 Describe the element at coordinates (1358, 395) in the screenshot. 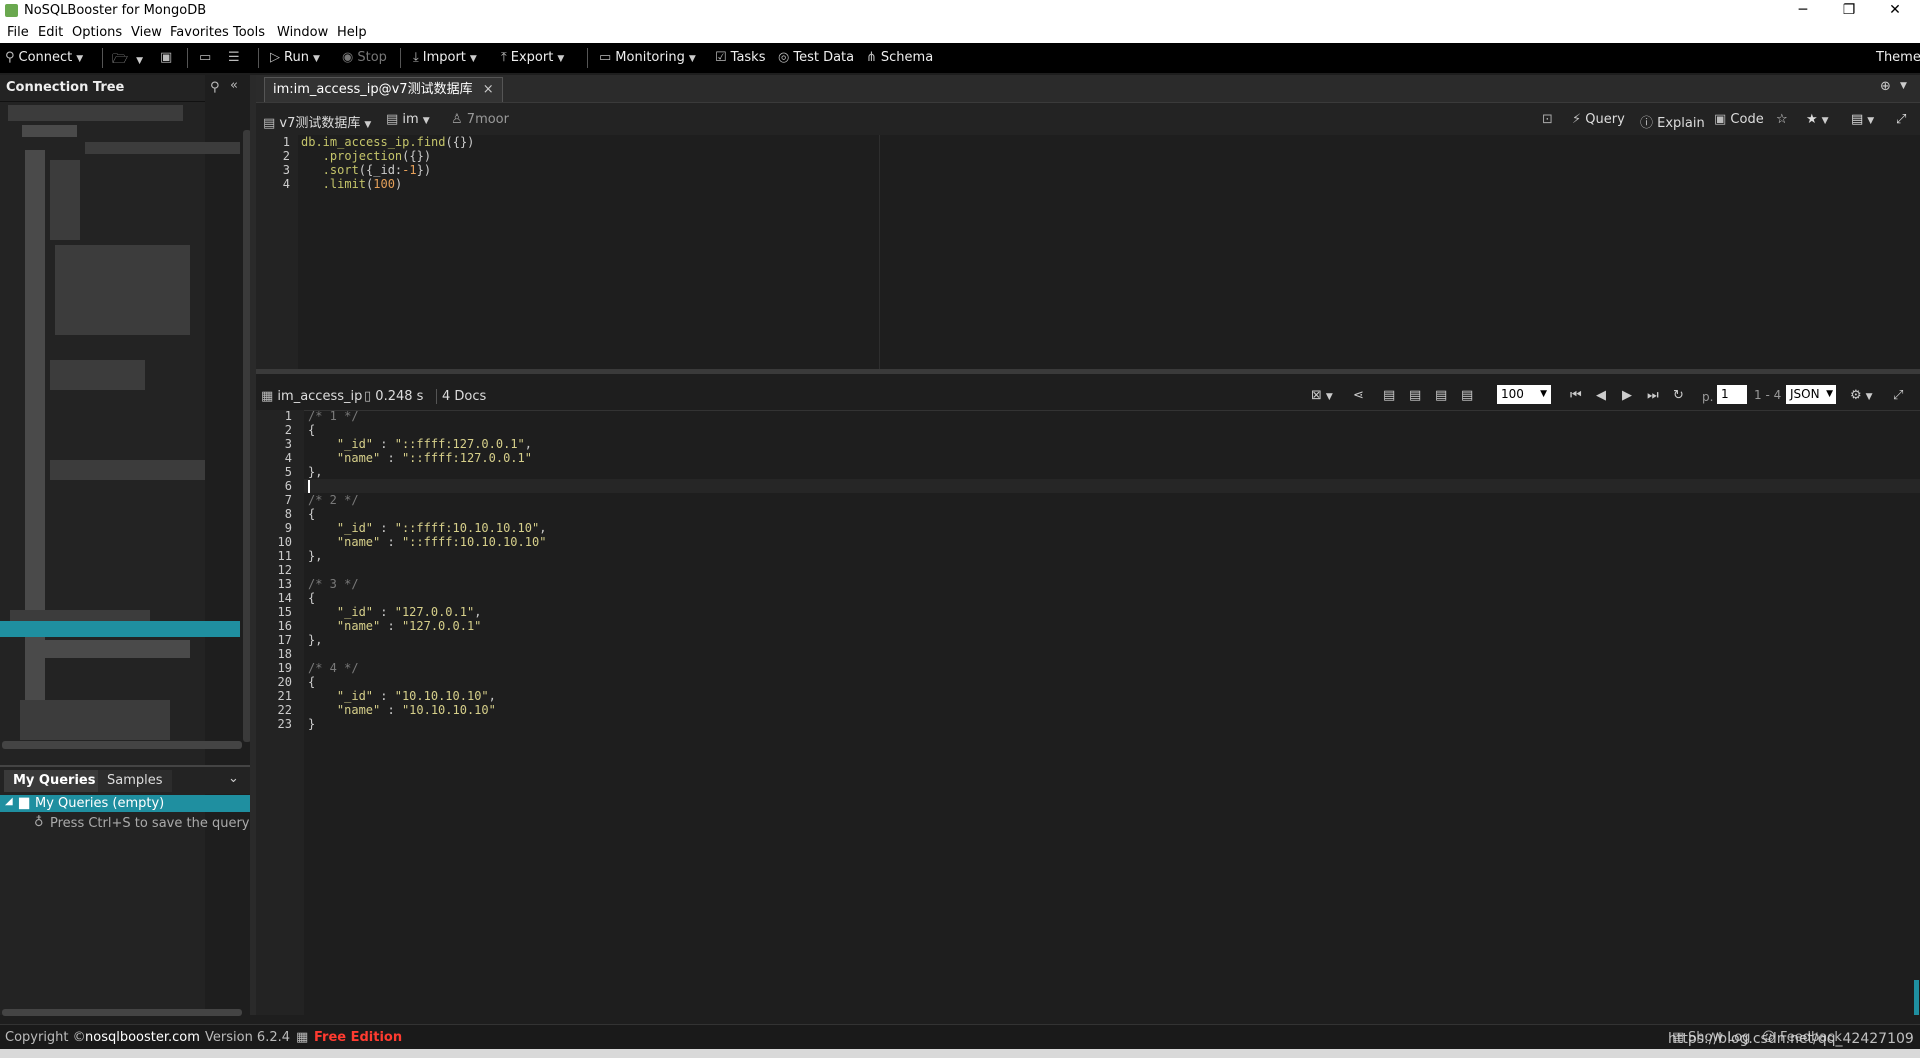

I see `share-icon: ⋖` at that location.